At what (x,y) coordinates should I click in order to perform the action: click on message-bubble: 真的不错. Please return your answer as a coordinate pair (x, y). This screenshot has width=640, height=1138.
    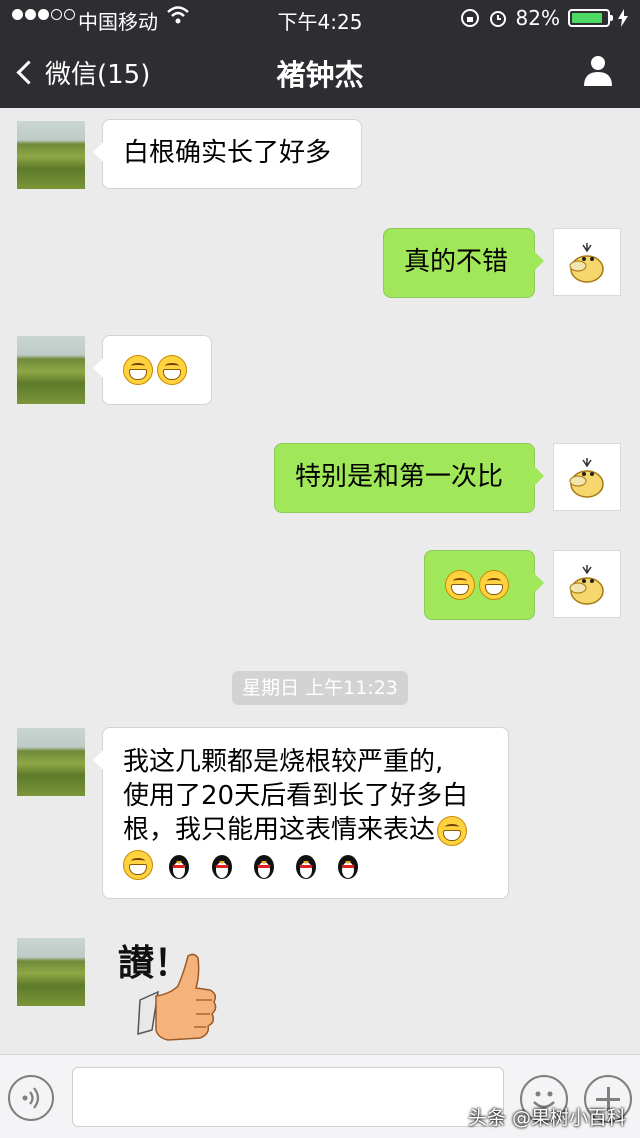
    Looking at the image, I should click on (463, 263).